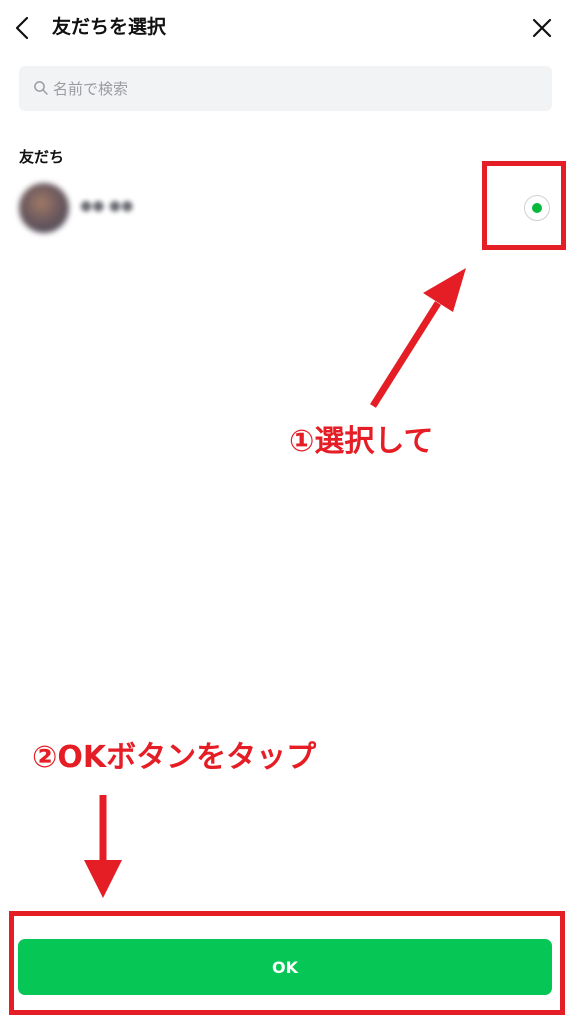 Image resolution: width=570 pixels, height=1024 pixels. What do you see at coordinates (42, 157) in the screenshot?
I see `friends-section-label: 友だち` at bounding box center [42, 157].